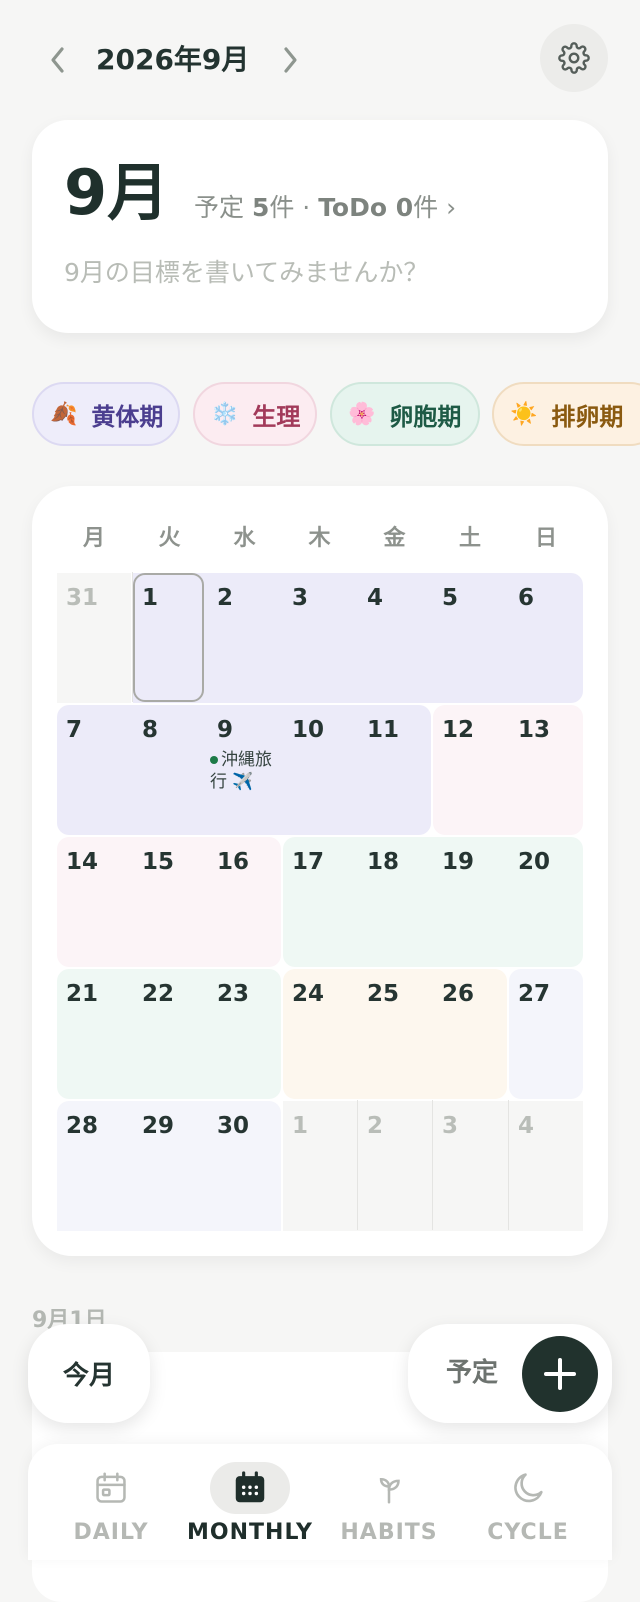 Image resolution: width=640 pixels, height=1602 pixels. What do you see at coordinates (96, 994) in the screenshot?
I see `day-number: 21` at bounding box center [96, 994].